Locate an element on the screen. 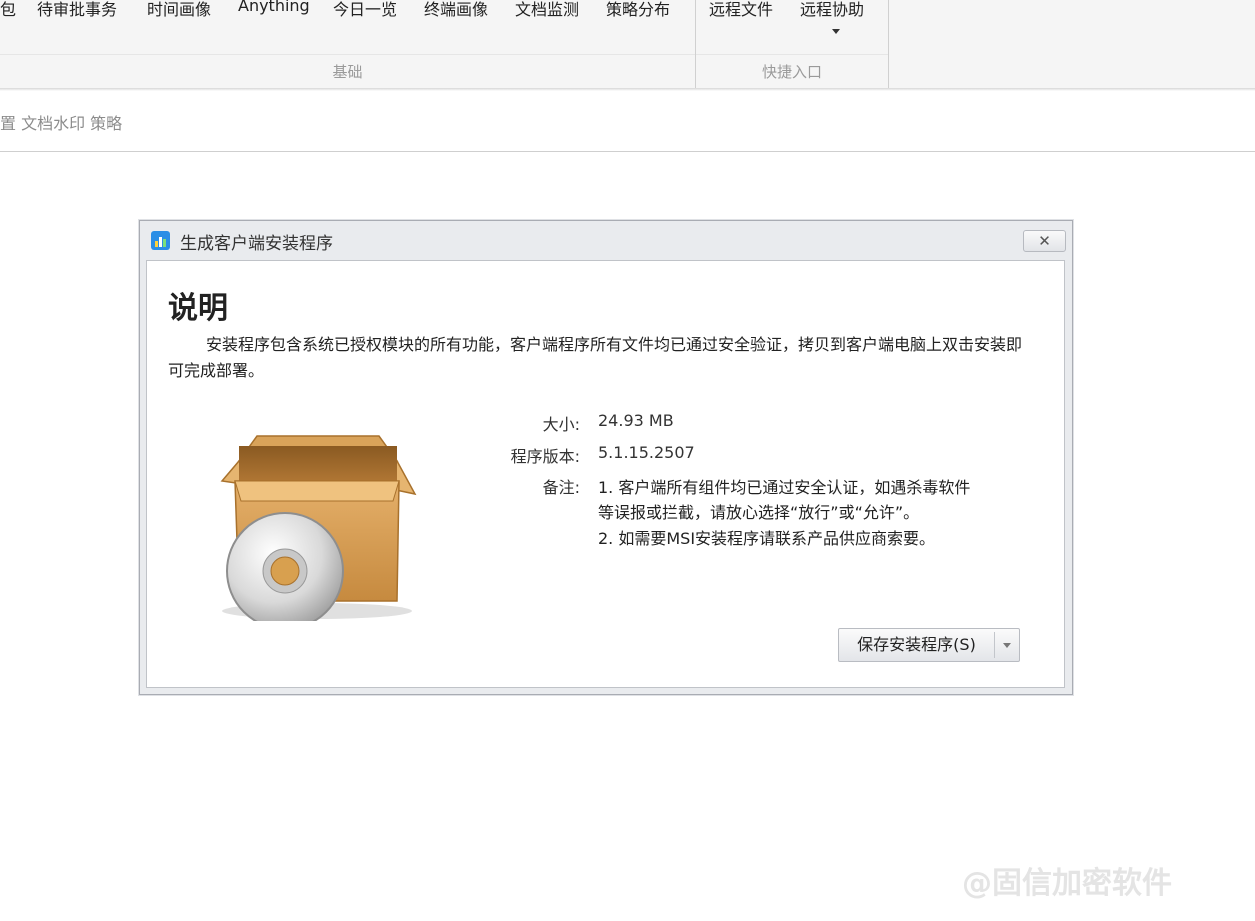  save-options-dropdown is located at coordinates (1007, 645).